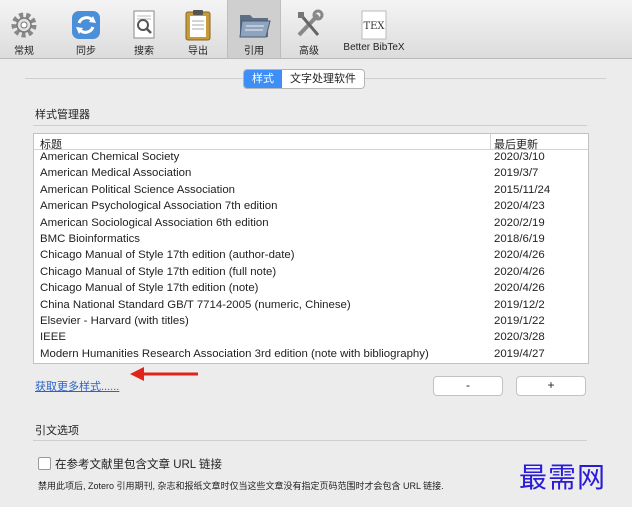 The width and height of the screenshot is (632, 507). I want to click on style-updated-cell: 2019/3/7, so click(516, 173).